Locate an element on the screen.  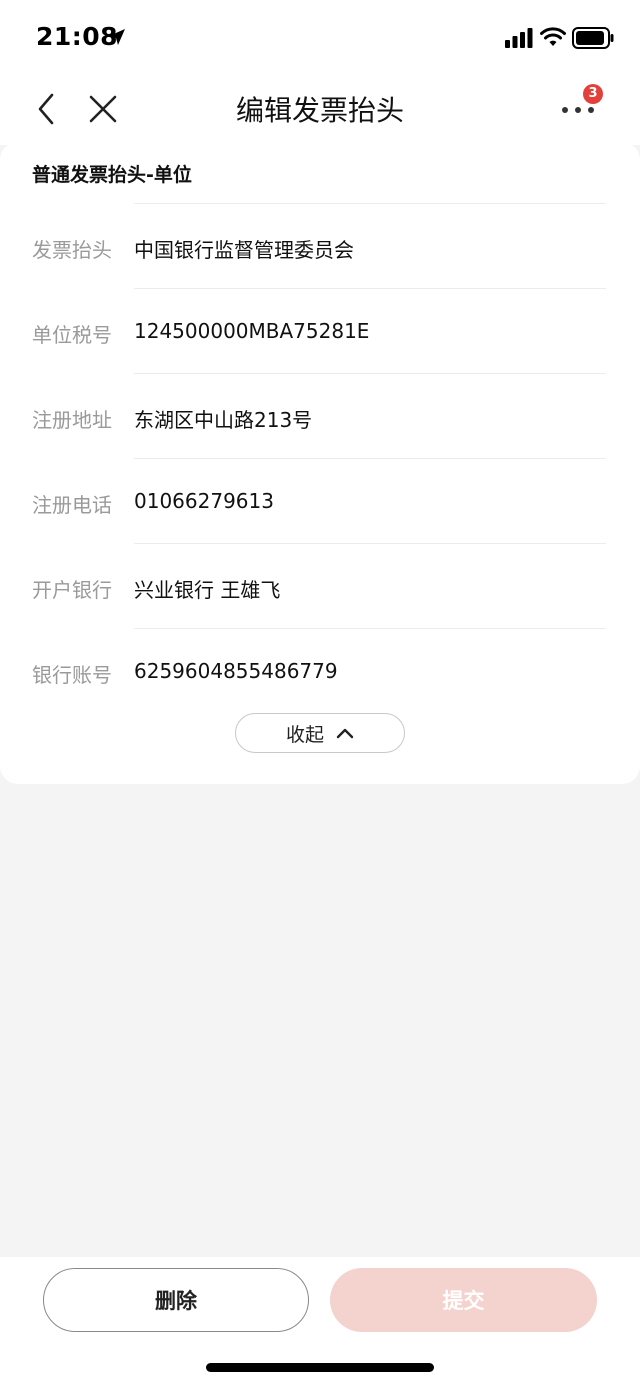
collapse-button: 收起 is located at coordinates (320, 733).